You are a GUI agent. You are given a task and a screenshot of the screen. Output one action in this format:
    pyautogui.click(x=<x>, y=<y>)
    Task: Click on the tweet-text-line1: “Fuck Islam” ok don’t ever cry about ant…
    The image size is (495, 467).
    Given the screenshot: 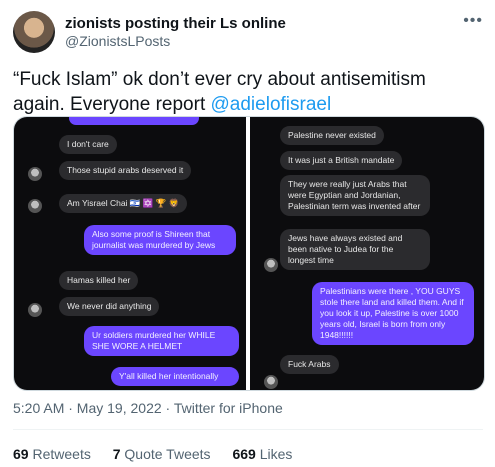 What is the action you would take?
    pyautogui.click(x=219, y=79)
    